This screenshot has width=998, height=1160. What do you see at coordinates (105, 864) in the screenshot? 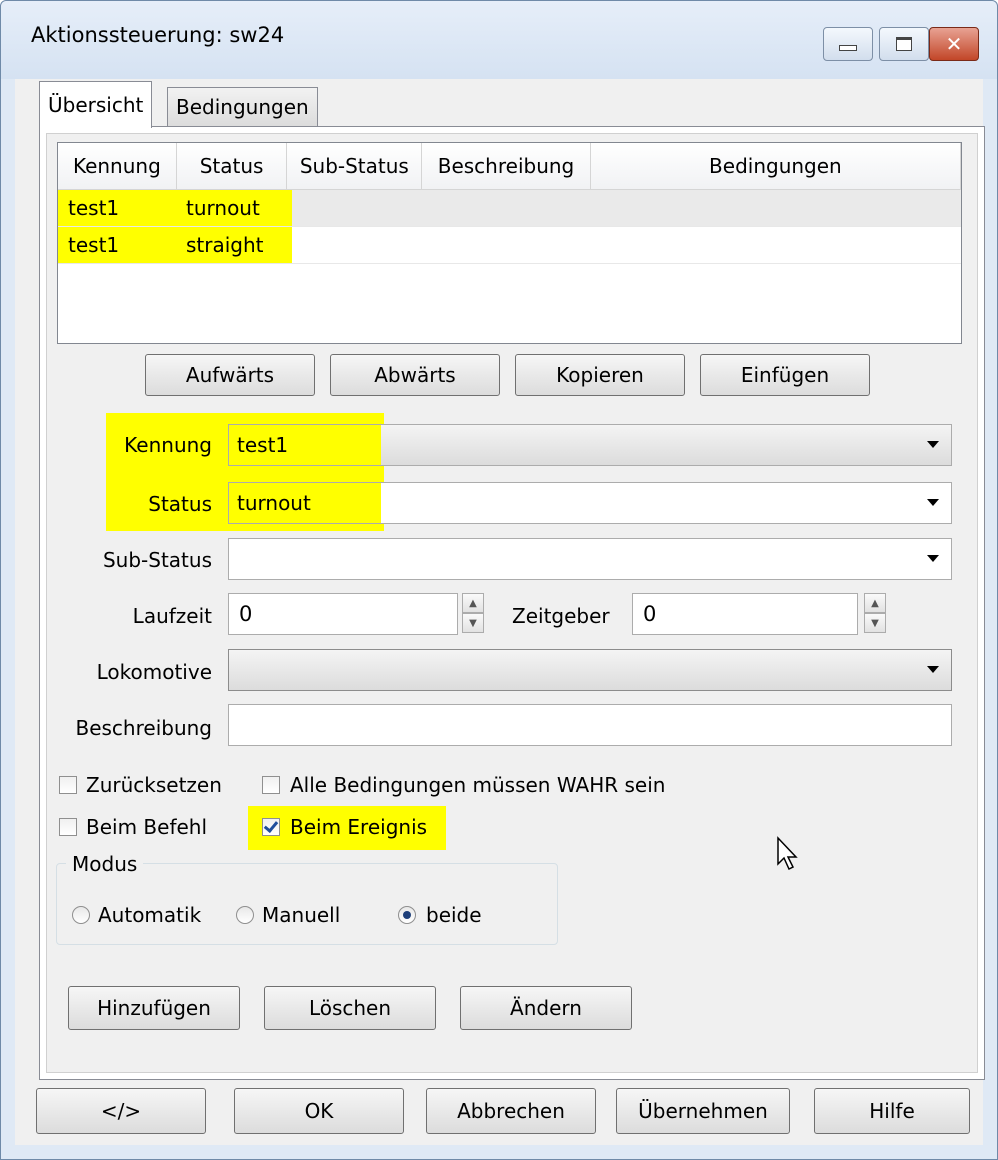
I see `modus-group-title: Modus` at bounding box center [105, 864].